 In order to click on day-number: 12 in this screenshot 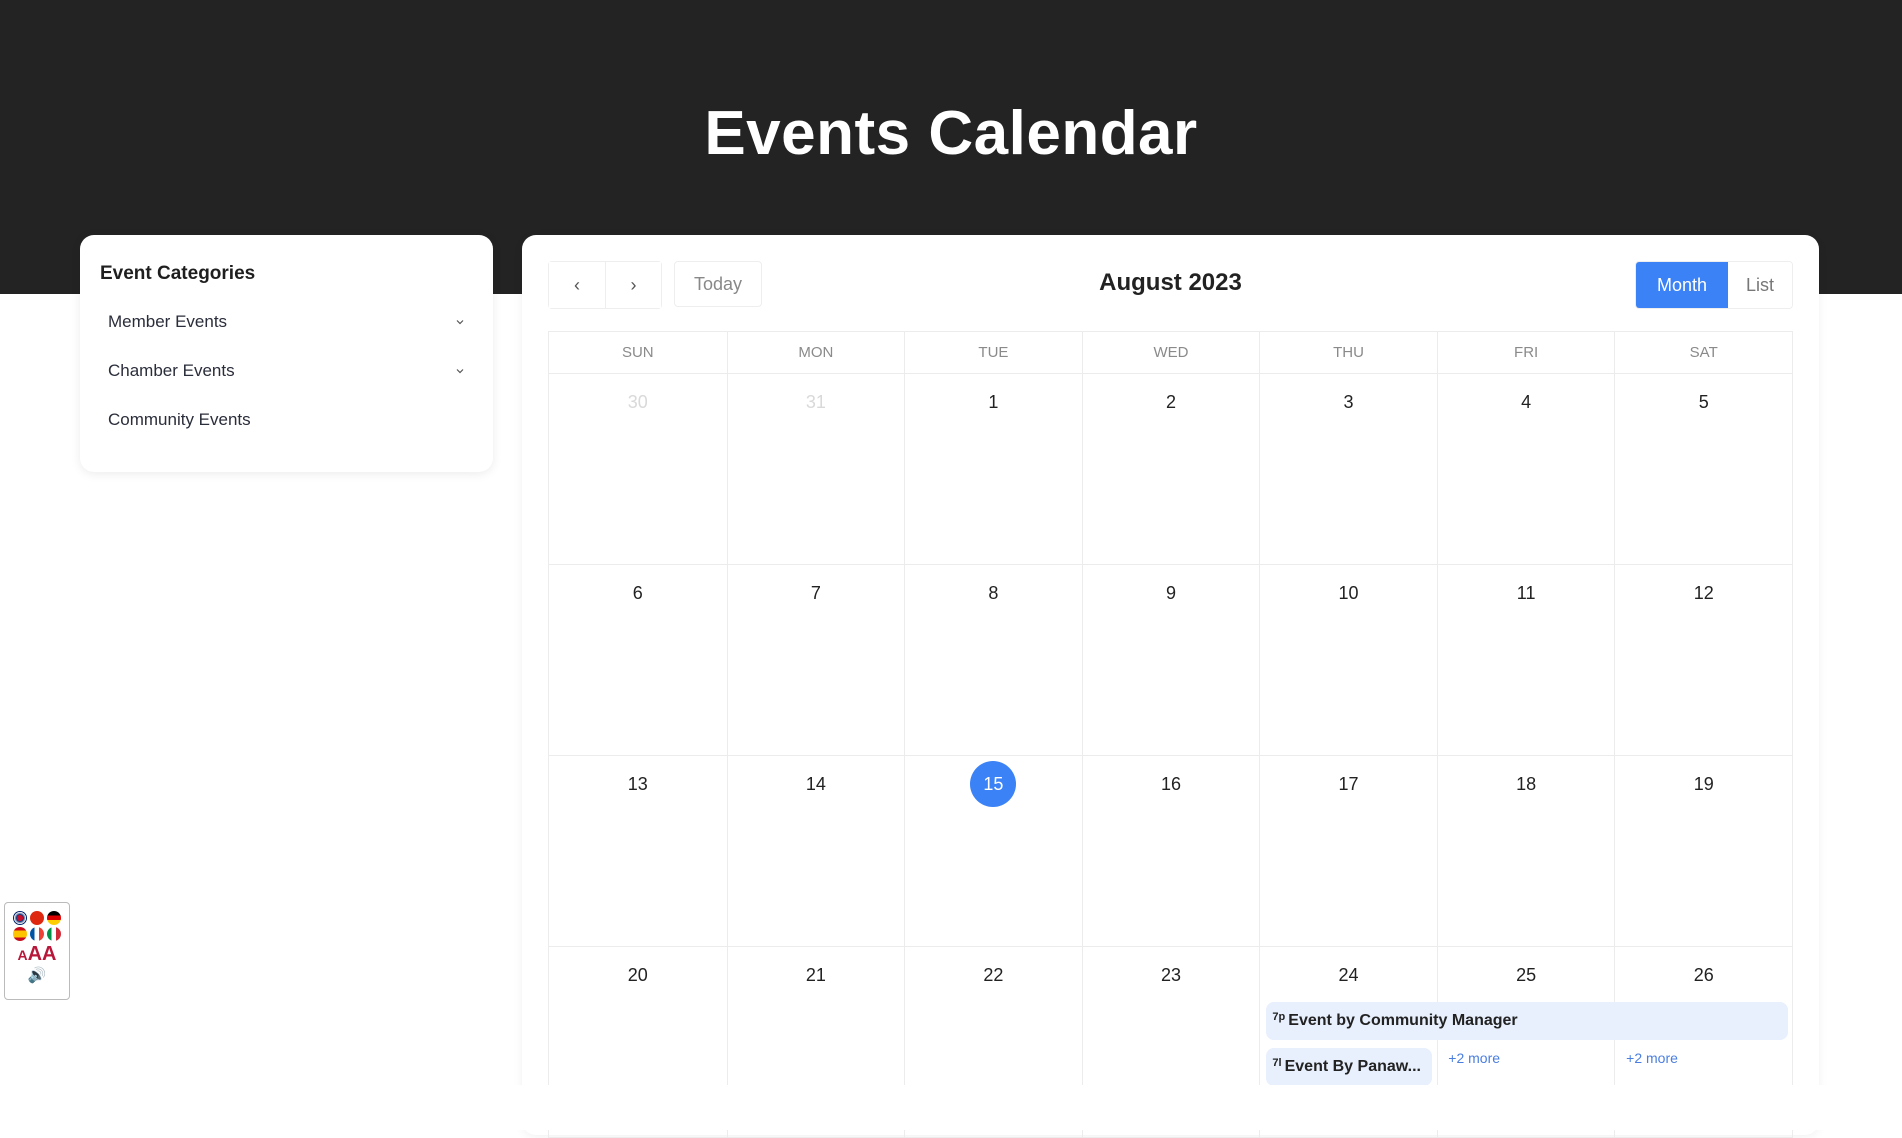, I will do `click(1703, 593)`.